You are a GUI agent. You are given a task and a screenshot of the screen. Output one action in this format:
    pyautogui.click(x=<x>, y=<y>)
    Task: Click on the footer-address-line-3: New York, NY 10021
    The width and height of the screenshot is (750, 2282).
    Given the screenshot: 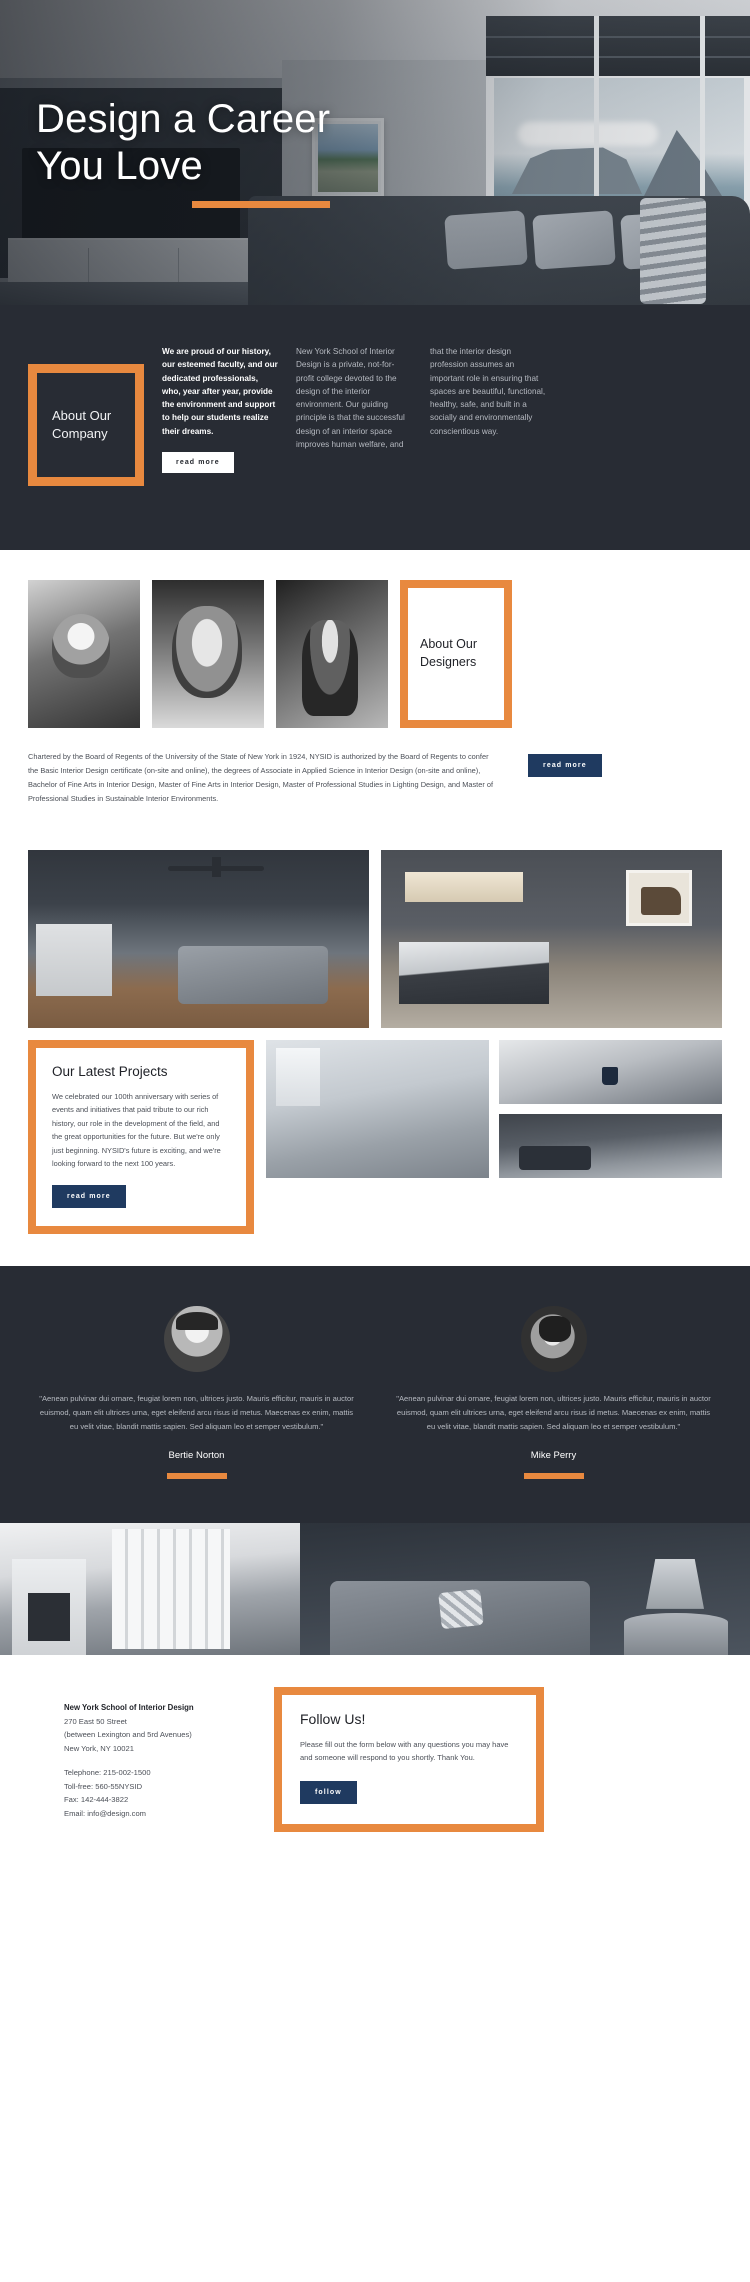 What is the action you would take?
    pyautogui.click(x=99, y=1748)
    